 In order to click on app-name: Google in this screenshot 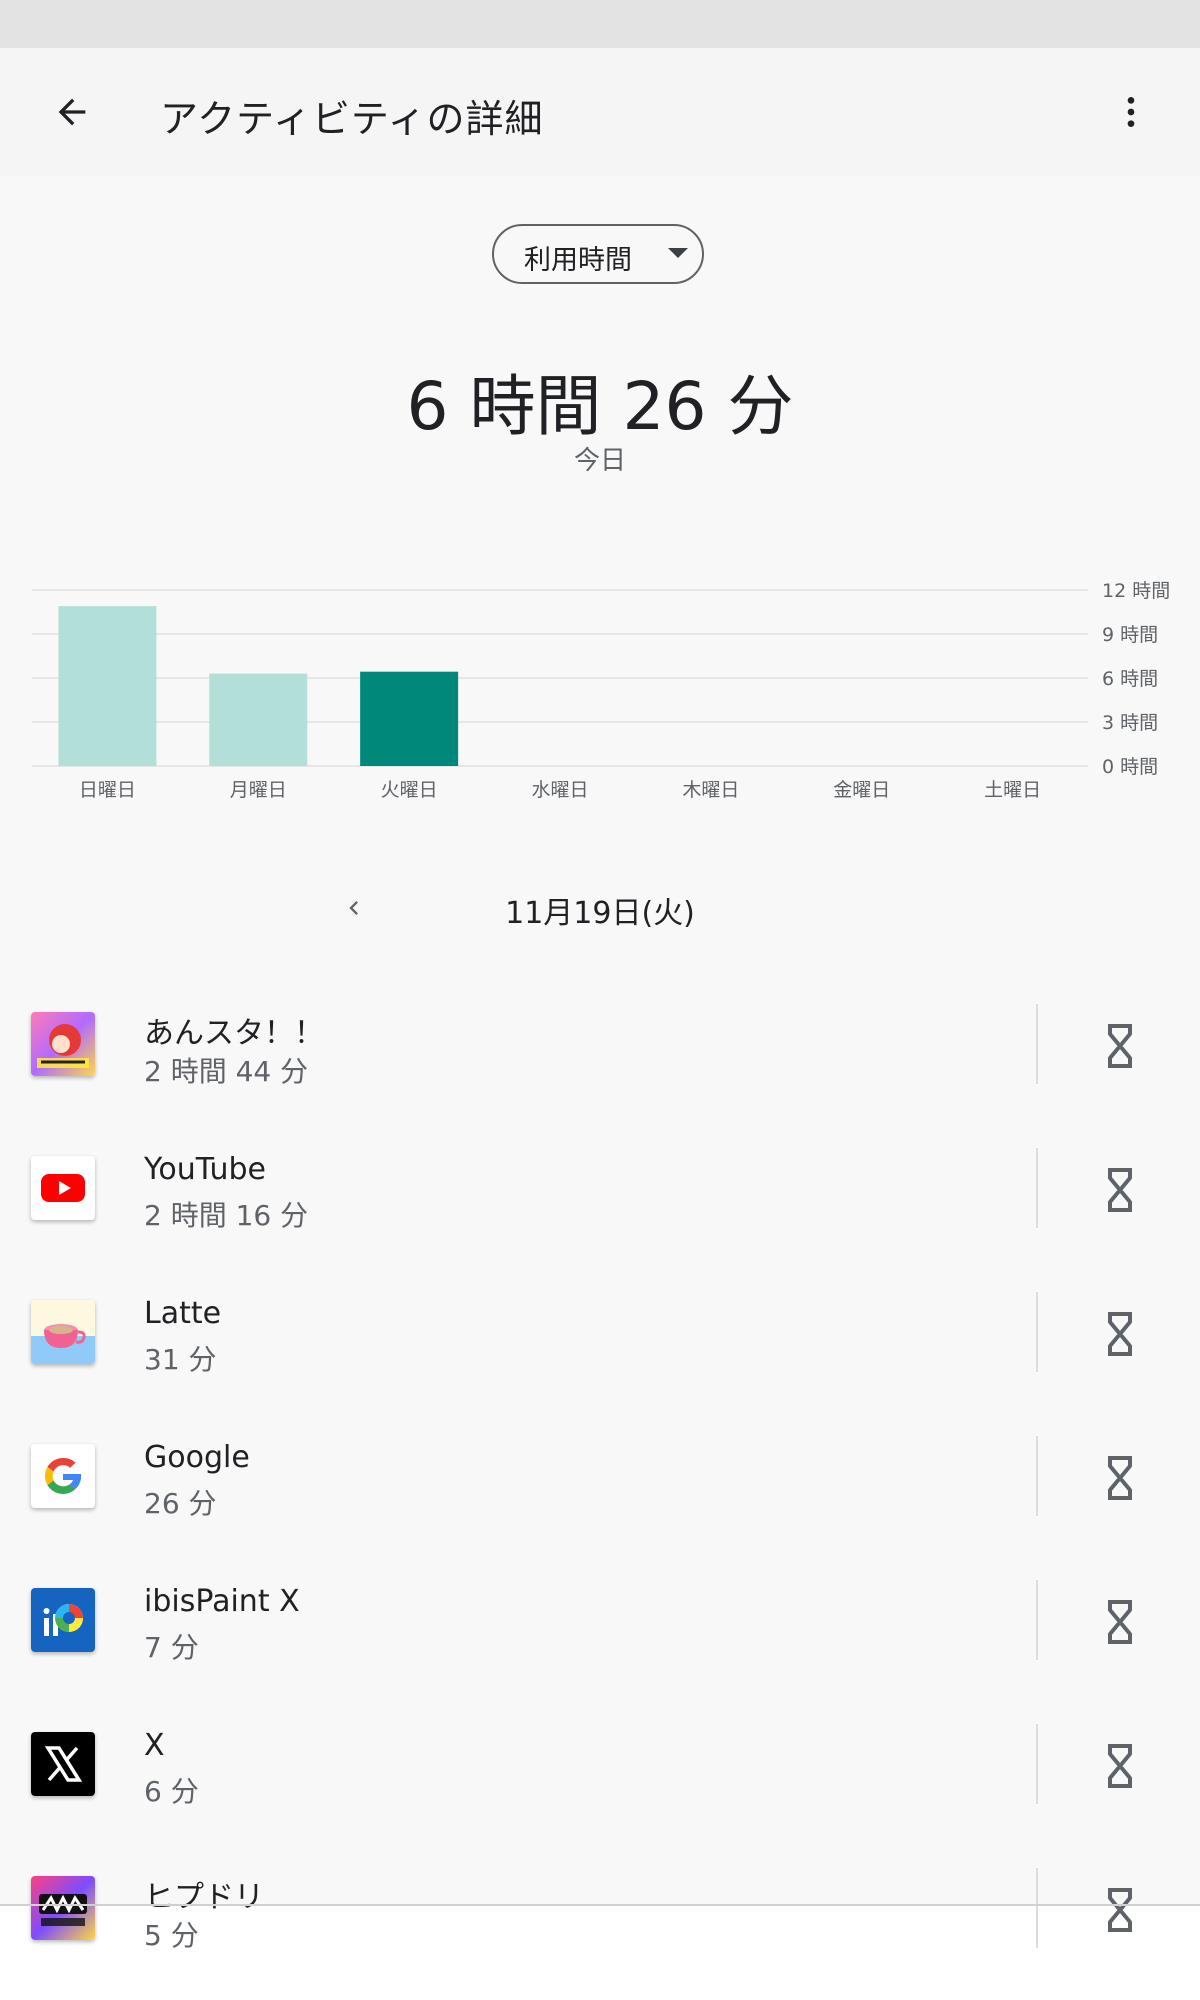, I will do `click(197, 1457)`.